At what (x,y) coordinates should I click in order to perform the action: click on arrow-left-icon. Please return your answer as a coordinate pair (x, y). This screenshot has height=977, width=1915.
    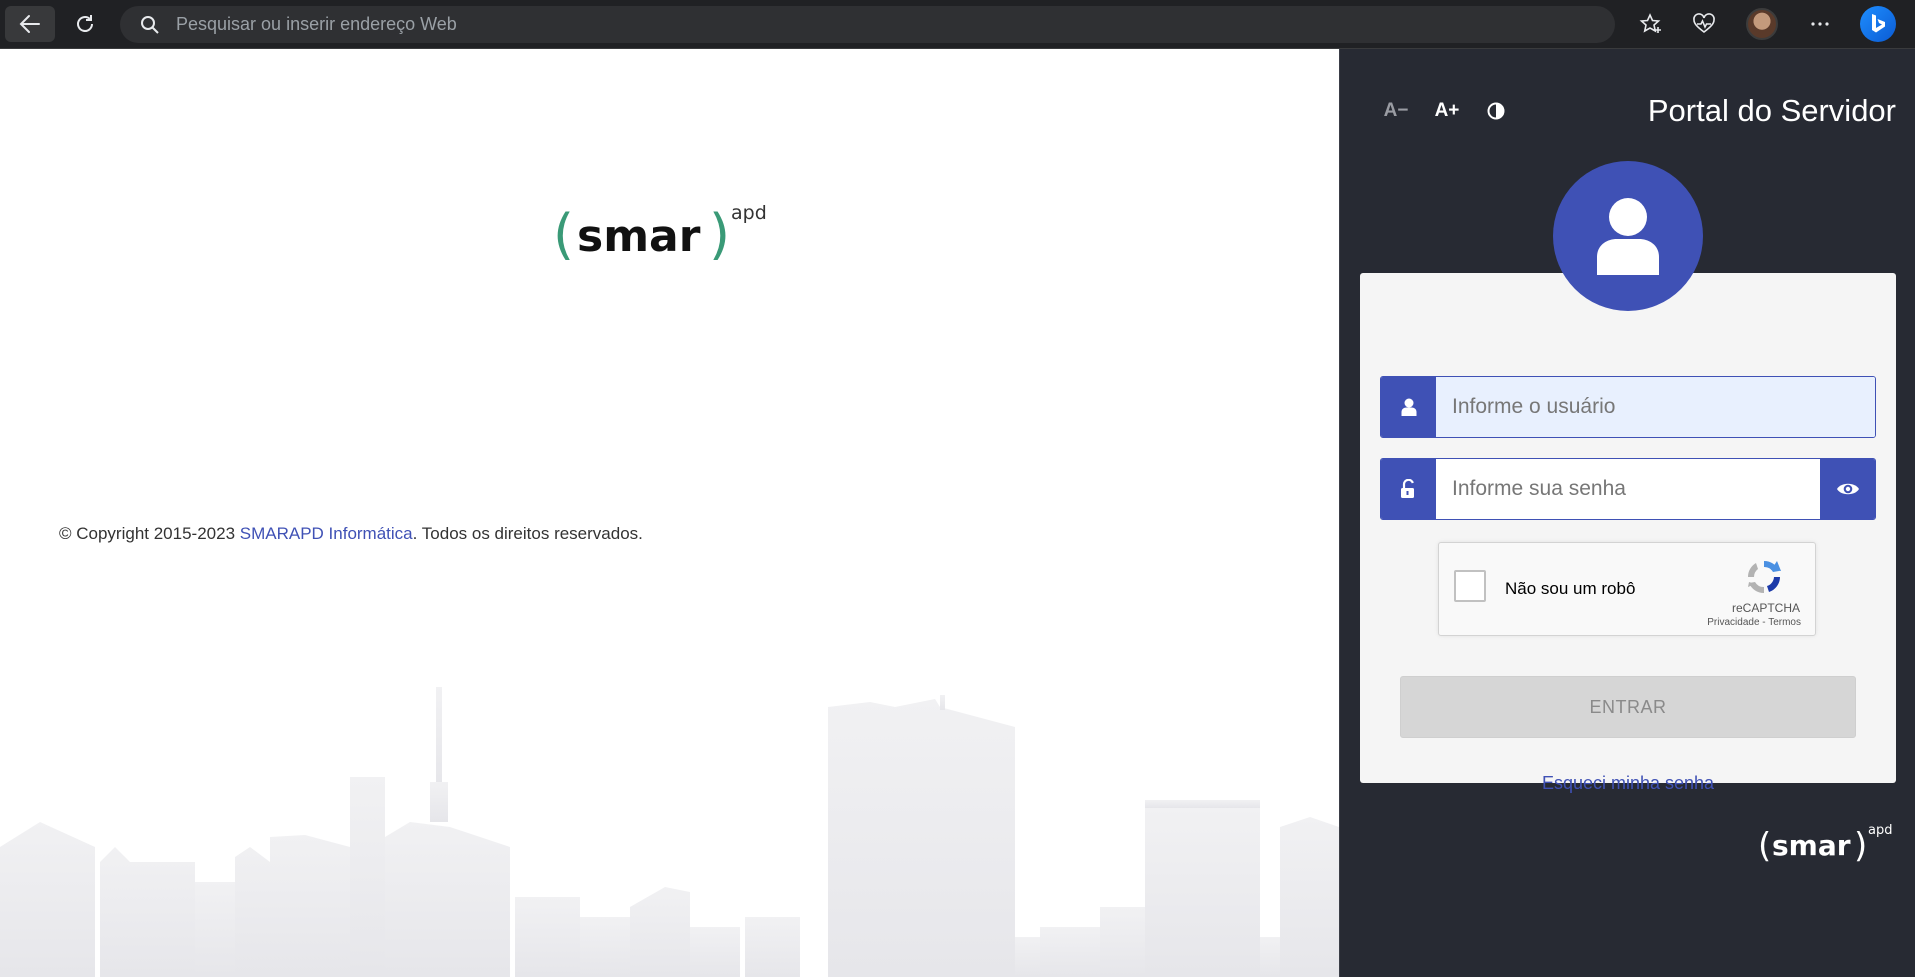
    Looking at the image, I should click on (29, 24).